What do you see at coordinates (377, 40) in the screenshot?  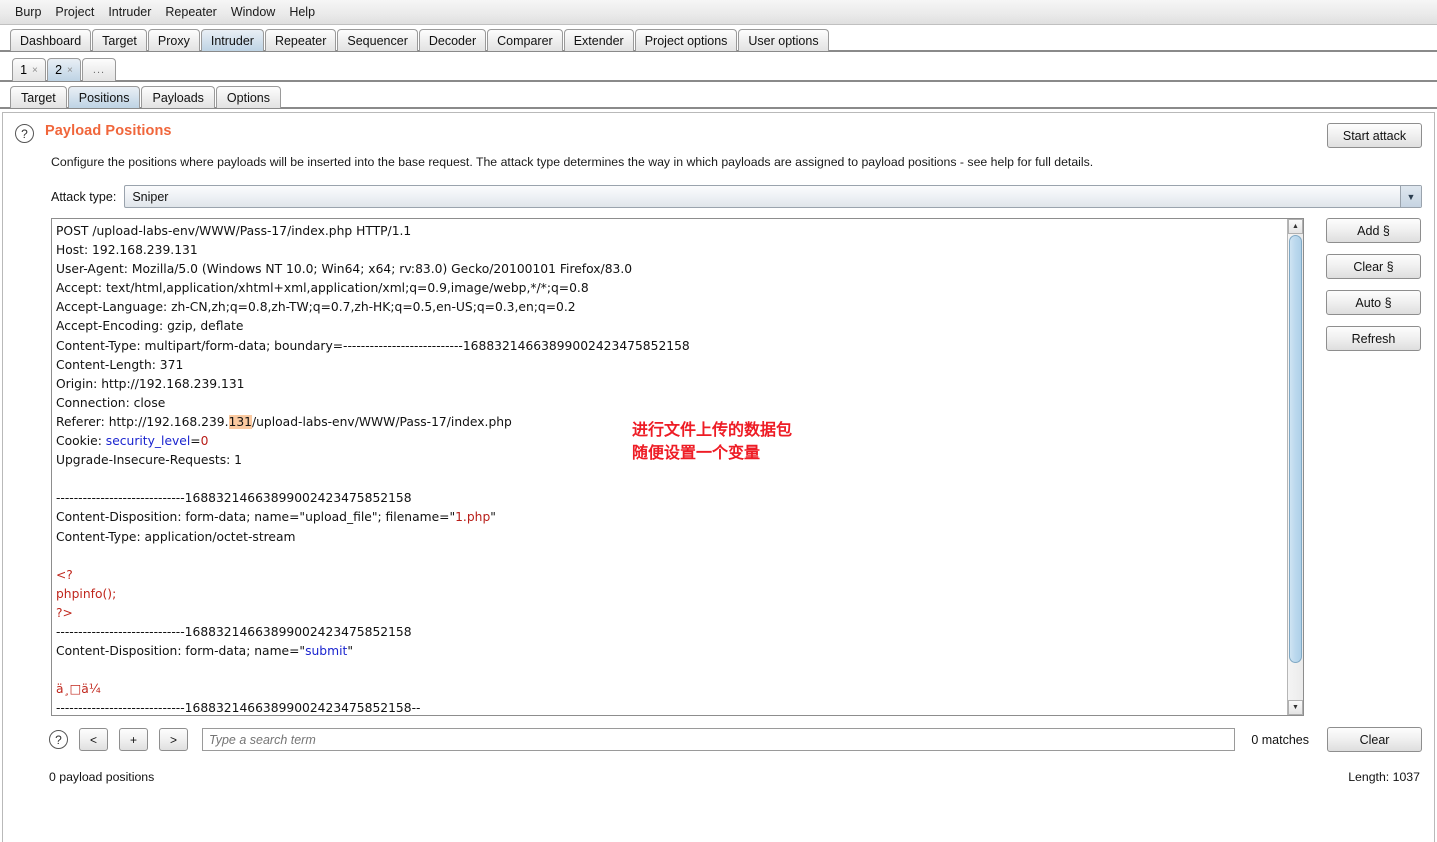 I see `tab-sequencer: Sequencer` at bounding box center [377, 40].